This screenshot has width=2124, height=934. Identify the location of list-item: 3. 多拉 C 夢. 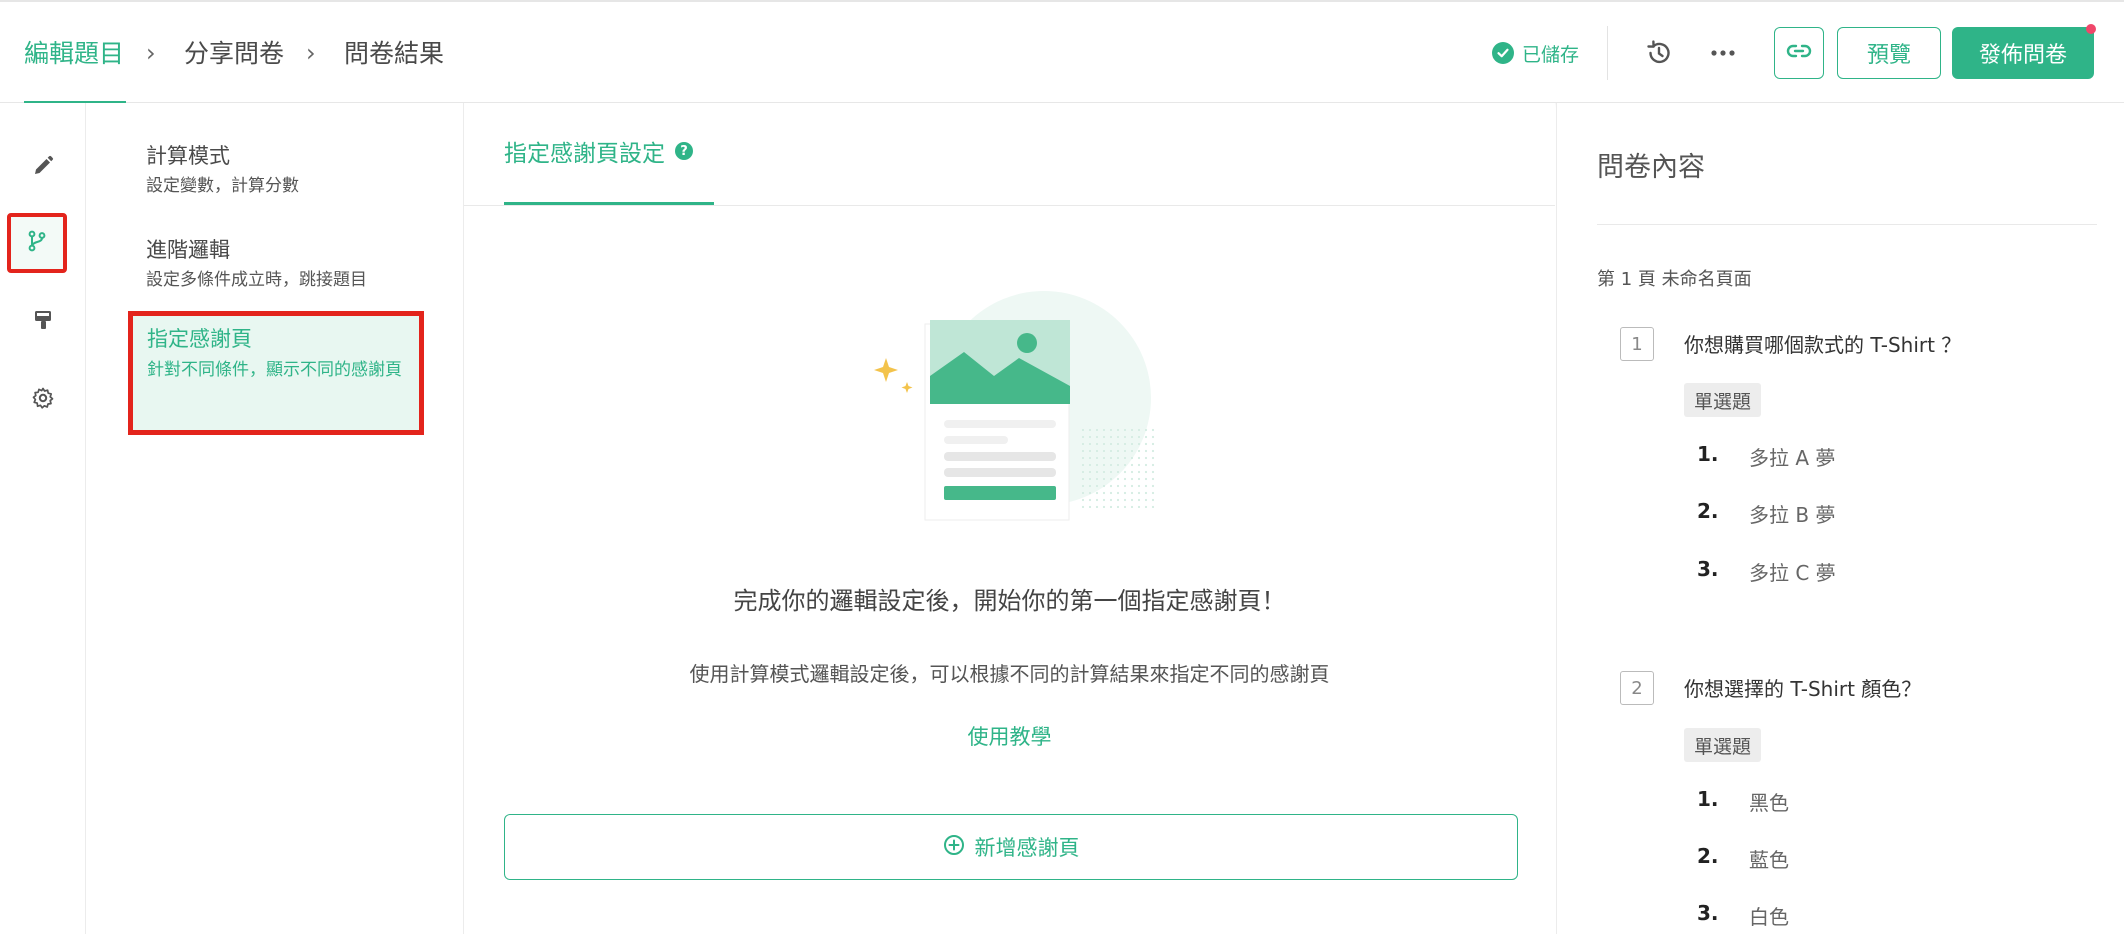
(1766, 571).